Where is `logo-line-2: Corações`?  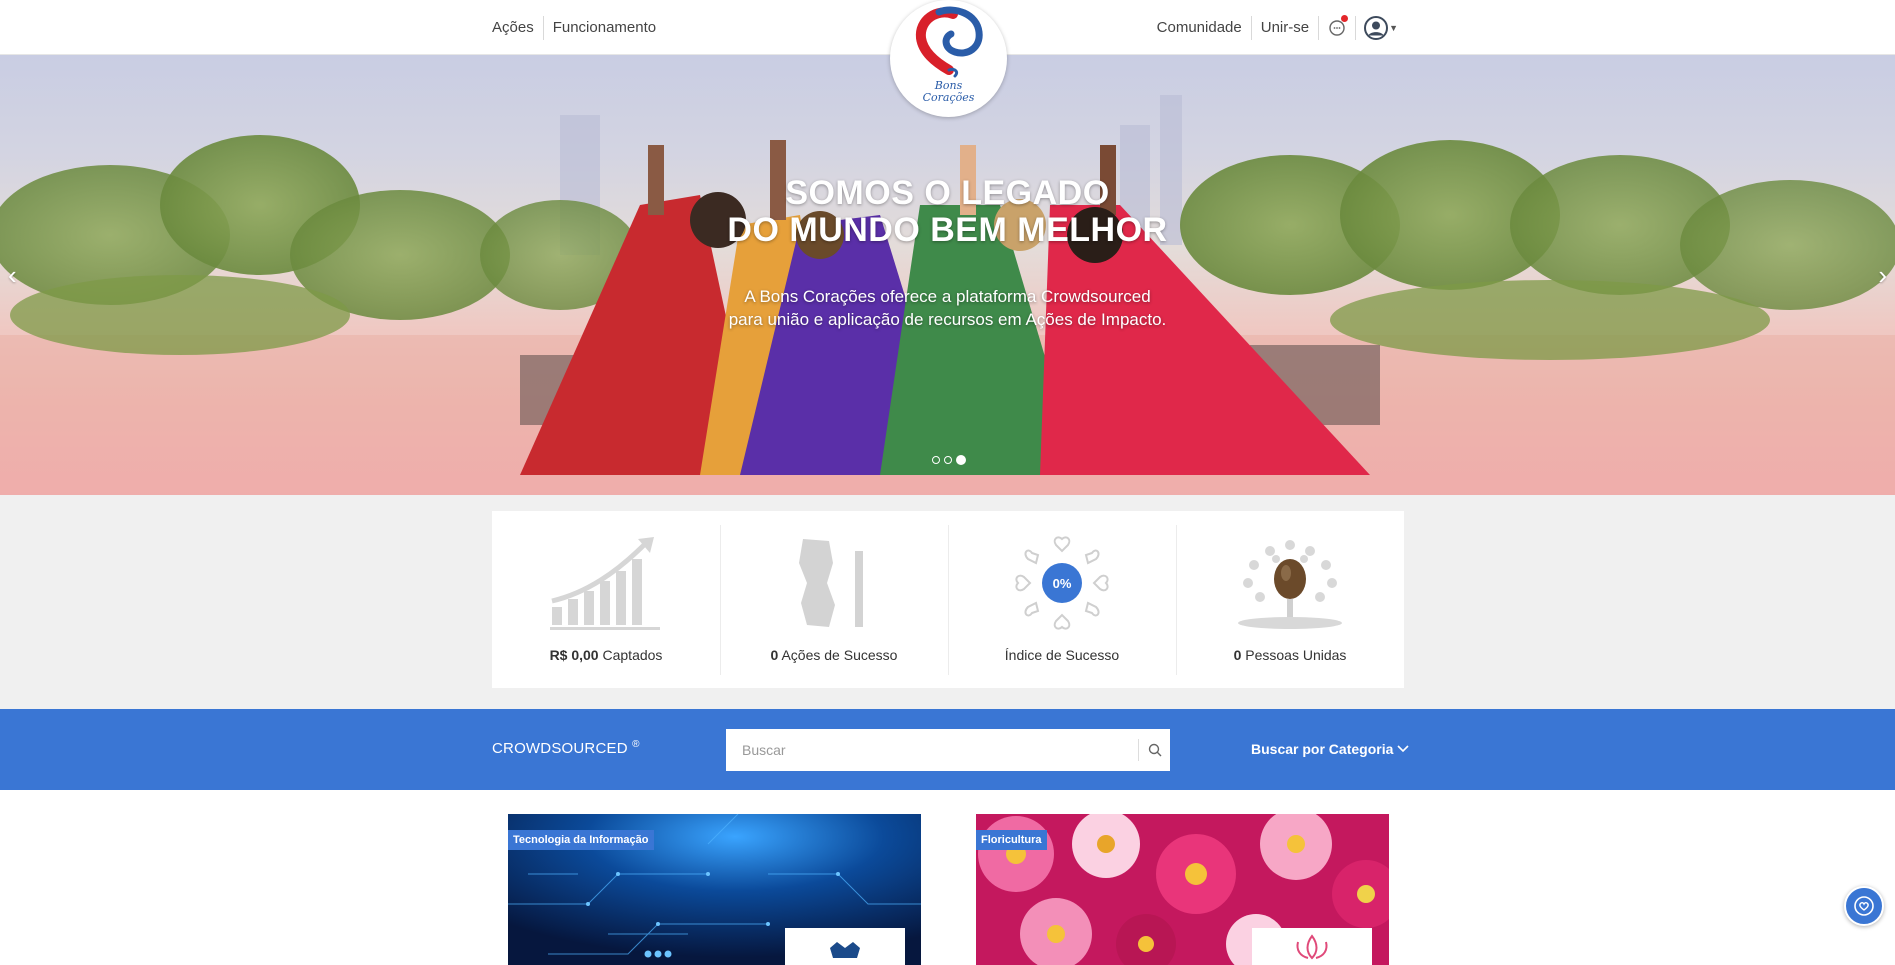 logo-line-2: Corações is located at coordinates (948, 97).